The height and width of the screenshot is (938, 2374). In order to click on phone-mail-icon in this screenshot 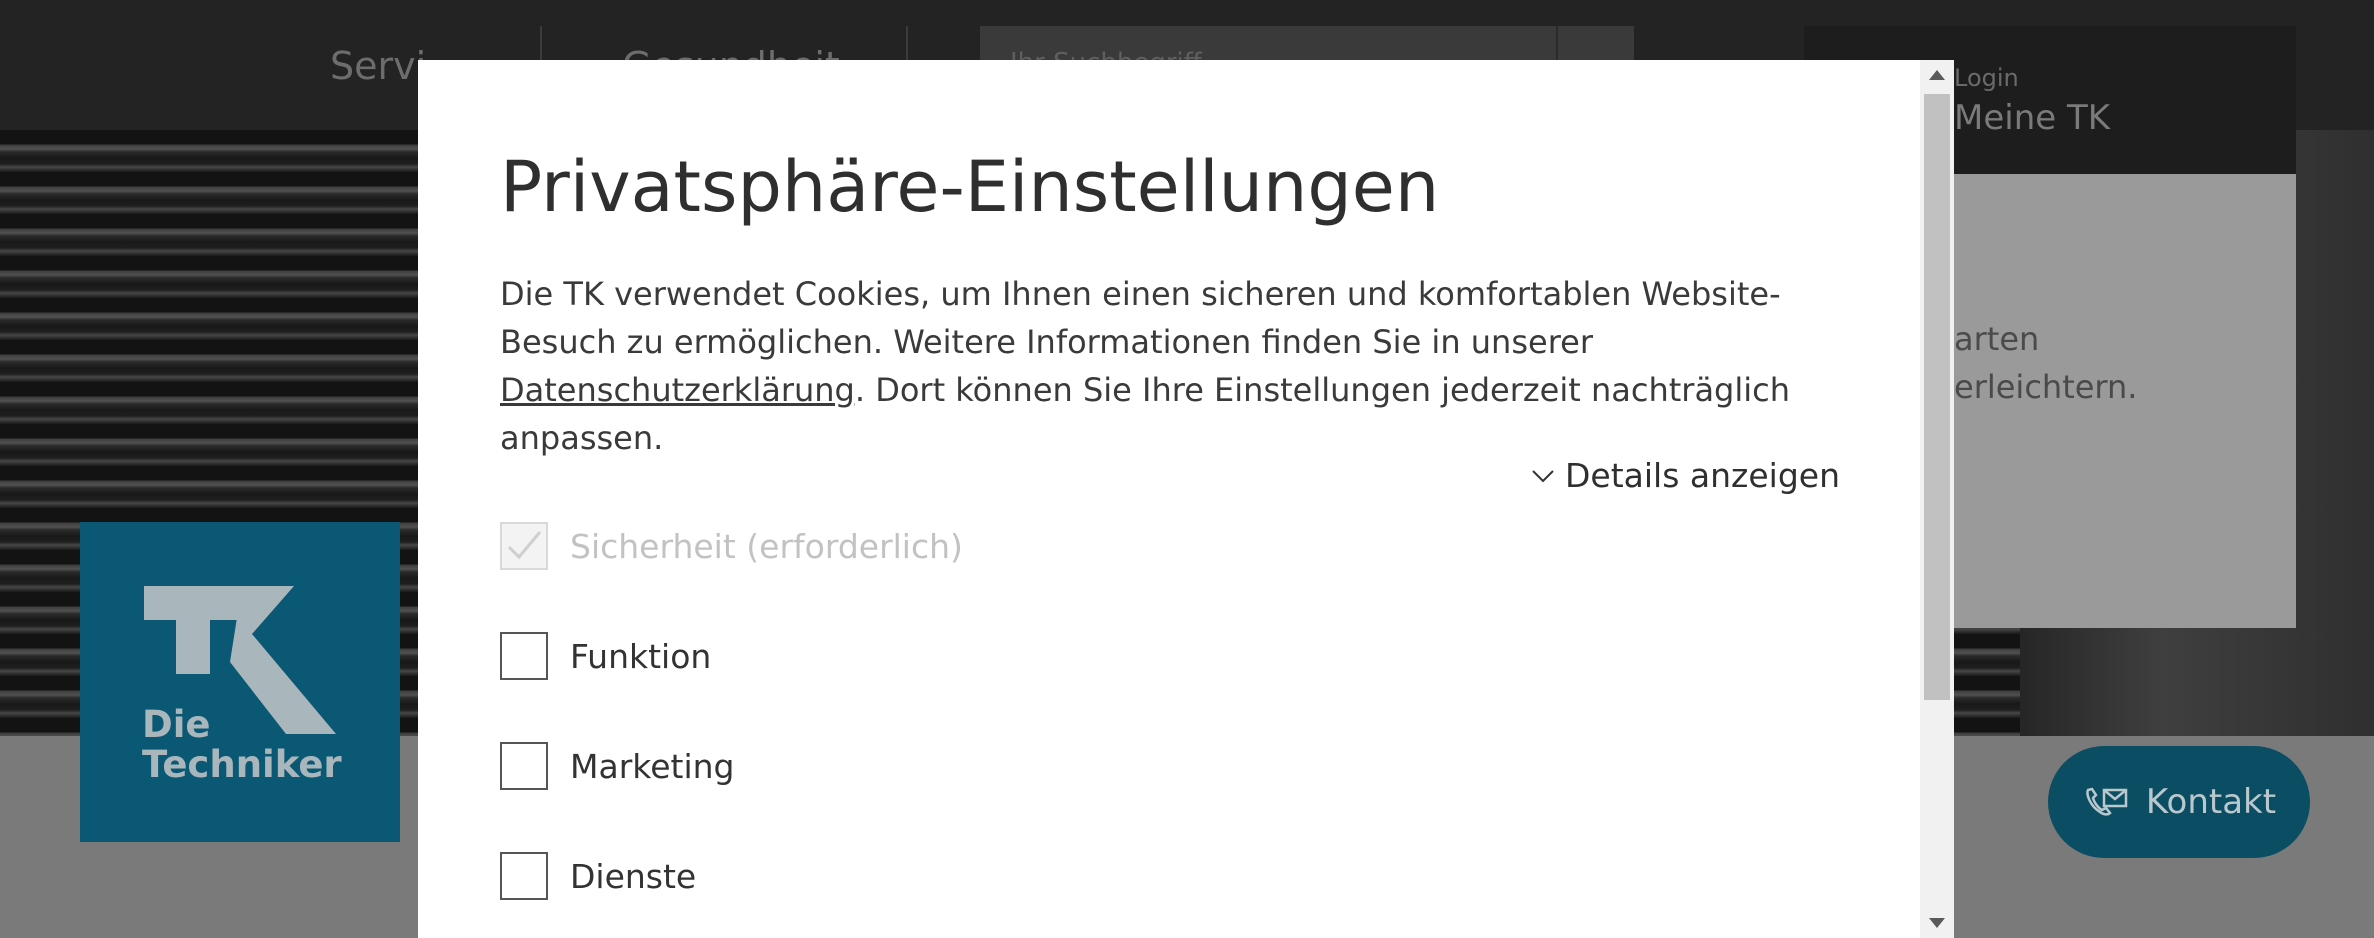, I will do `click(2107, 801)`.